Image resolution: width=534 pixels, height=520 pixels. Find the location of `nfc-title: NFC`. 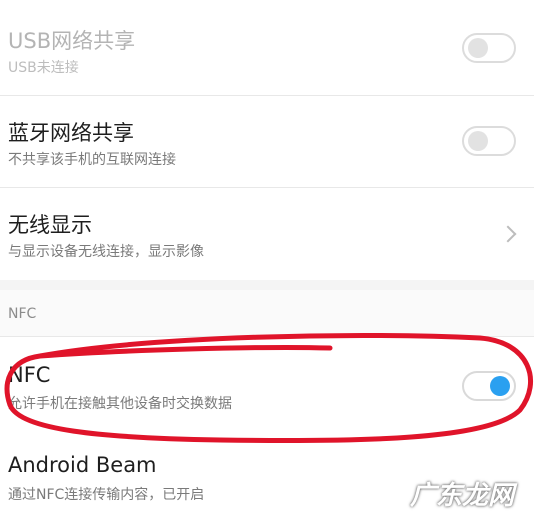

nfc-title: NFC is located at coordinates (29, 375).